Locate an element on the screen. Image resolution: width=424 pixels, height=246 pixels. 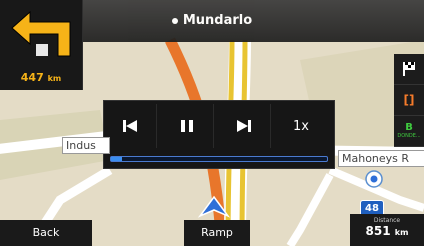
road-label-right-text: Mahoneys R is located at coordinates (376, 158).